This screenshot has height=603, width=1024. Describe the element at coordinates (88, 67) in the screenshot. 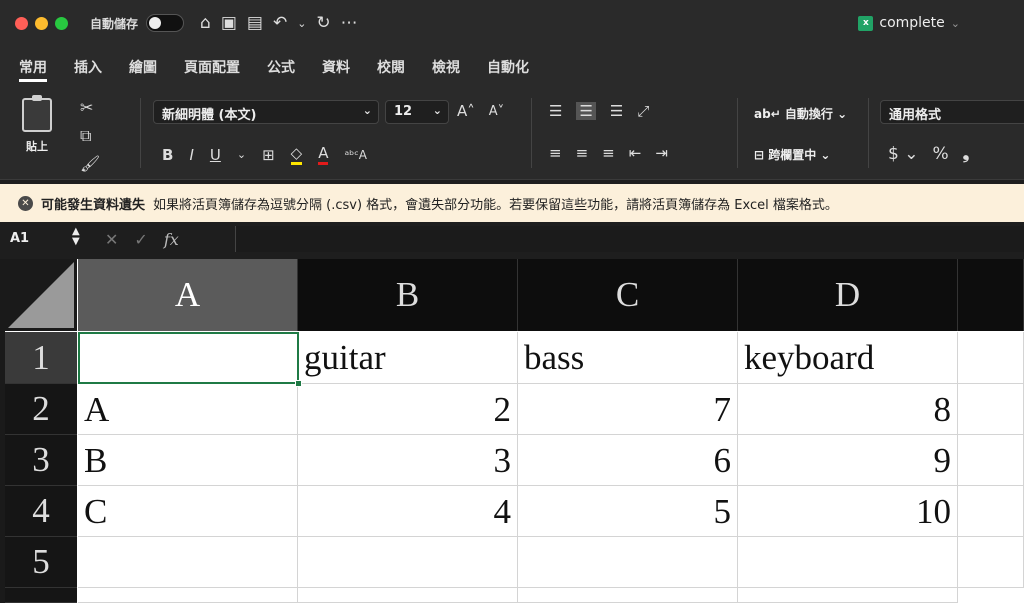

I see `tab-insert: 插入` at that location.